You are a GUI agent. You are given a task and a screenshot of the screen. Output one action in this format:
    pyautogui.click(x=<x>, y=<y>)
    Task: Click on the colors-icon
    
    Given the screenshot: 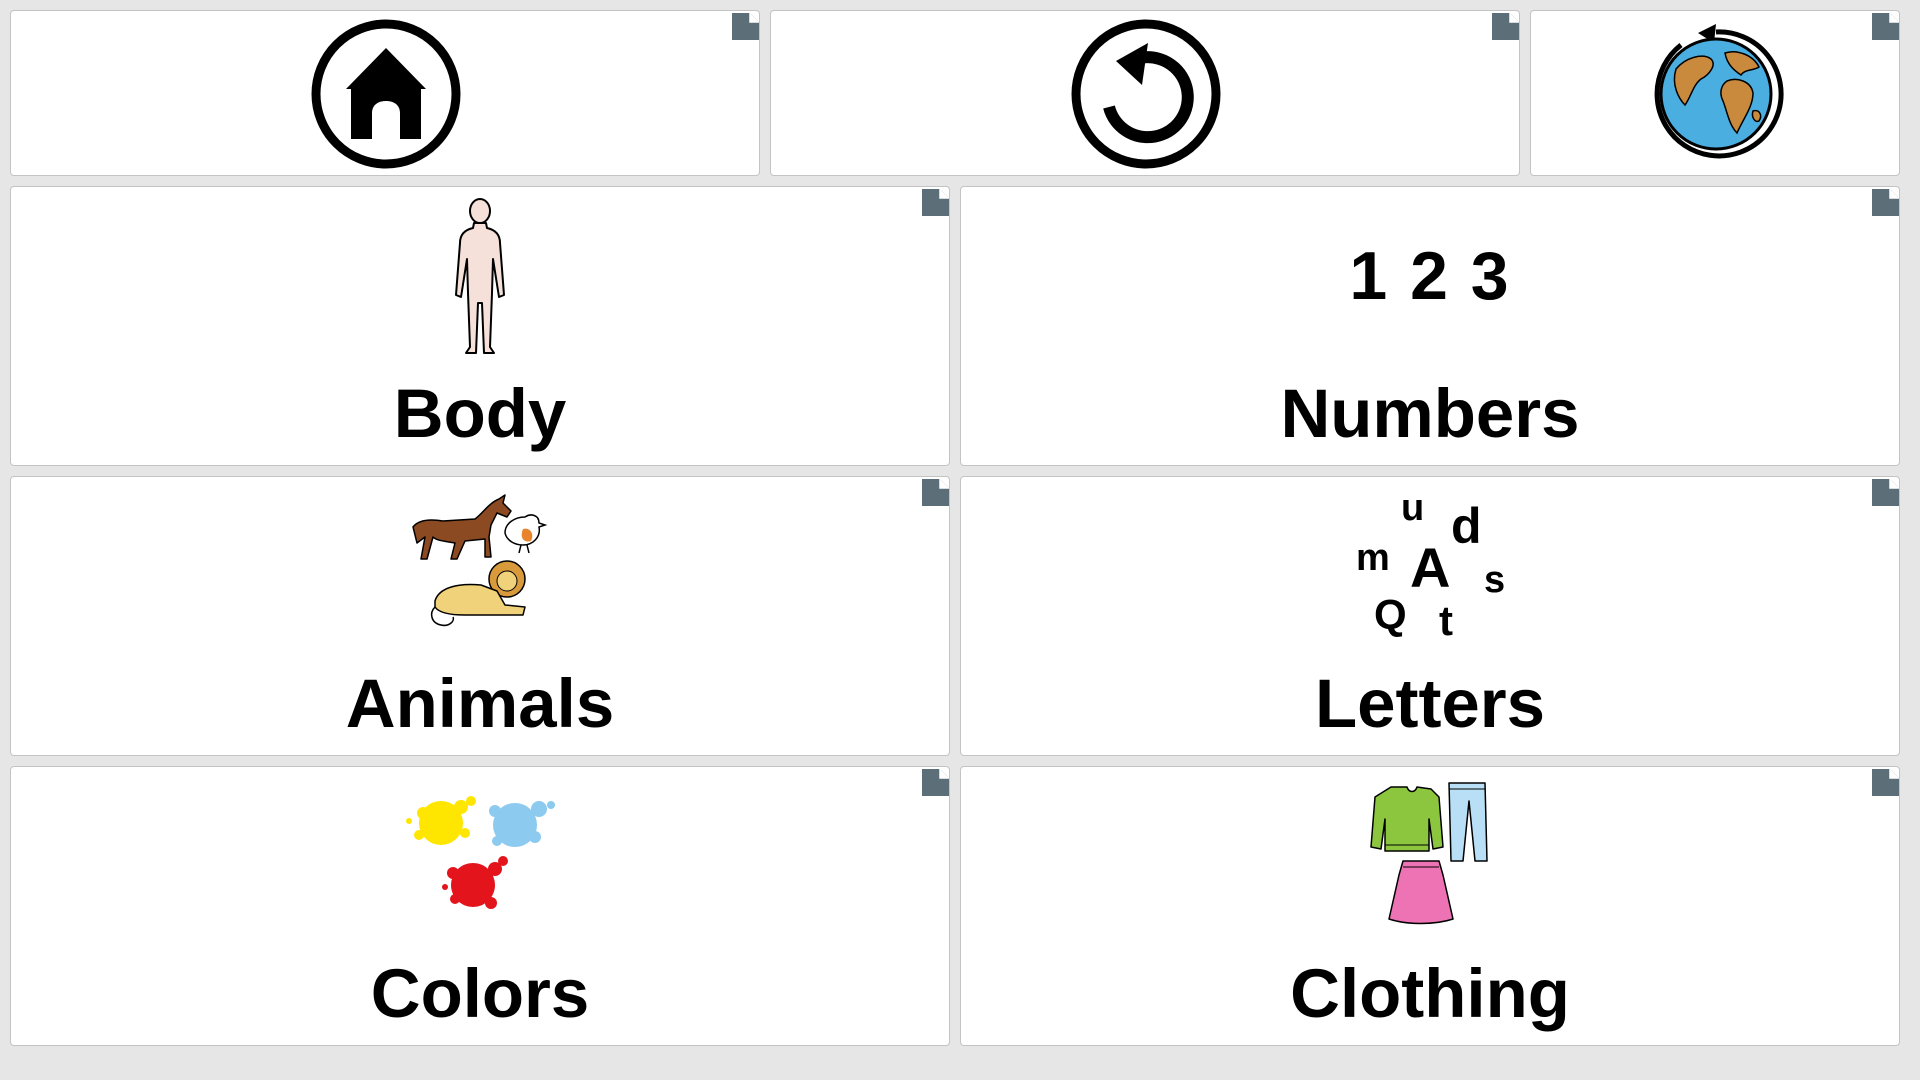 What is the action you would take?
    pyautogui.click(x=480, y=852)
    